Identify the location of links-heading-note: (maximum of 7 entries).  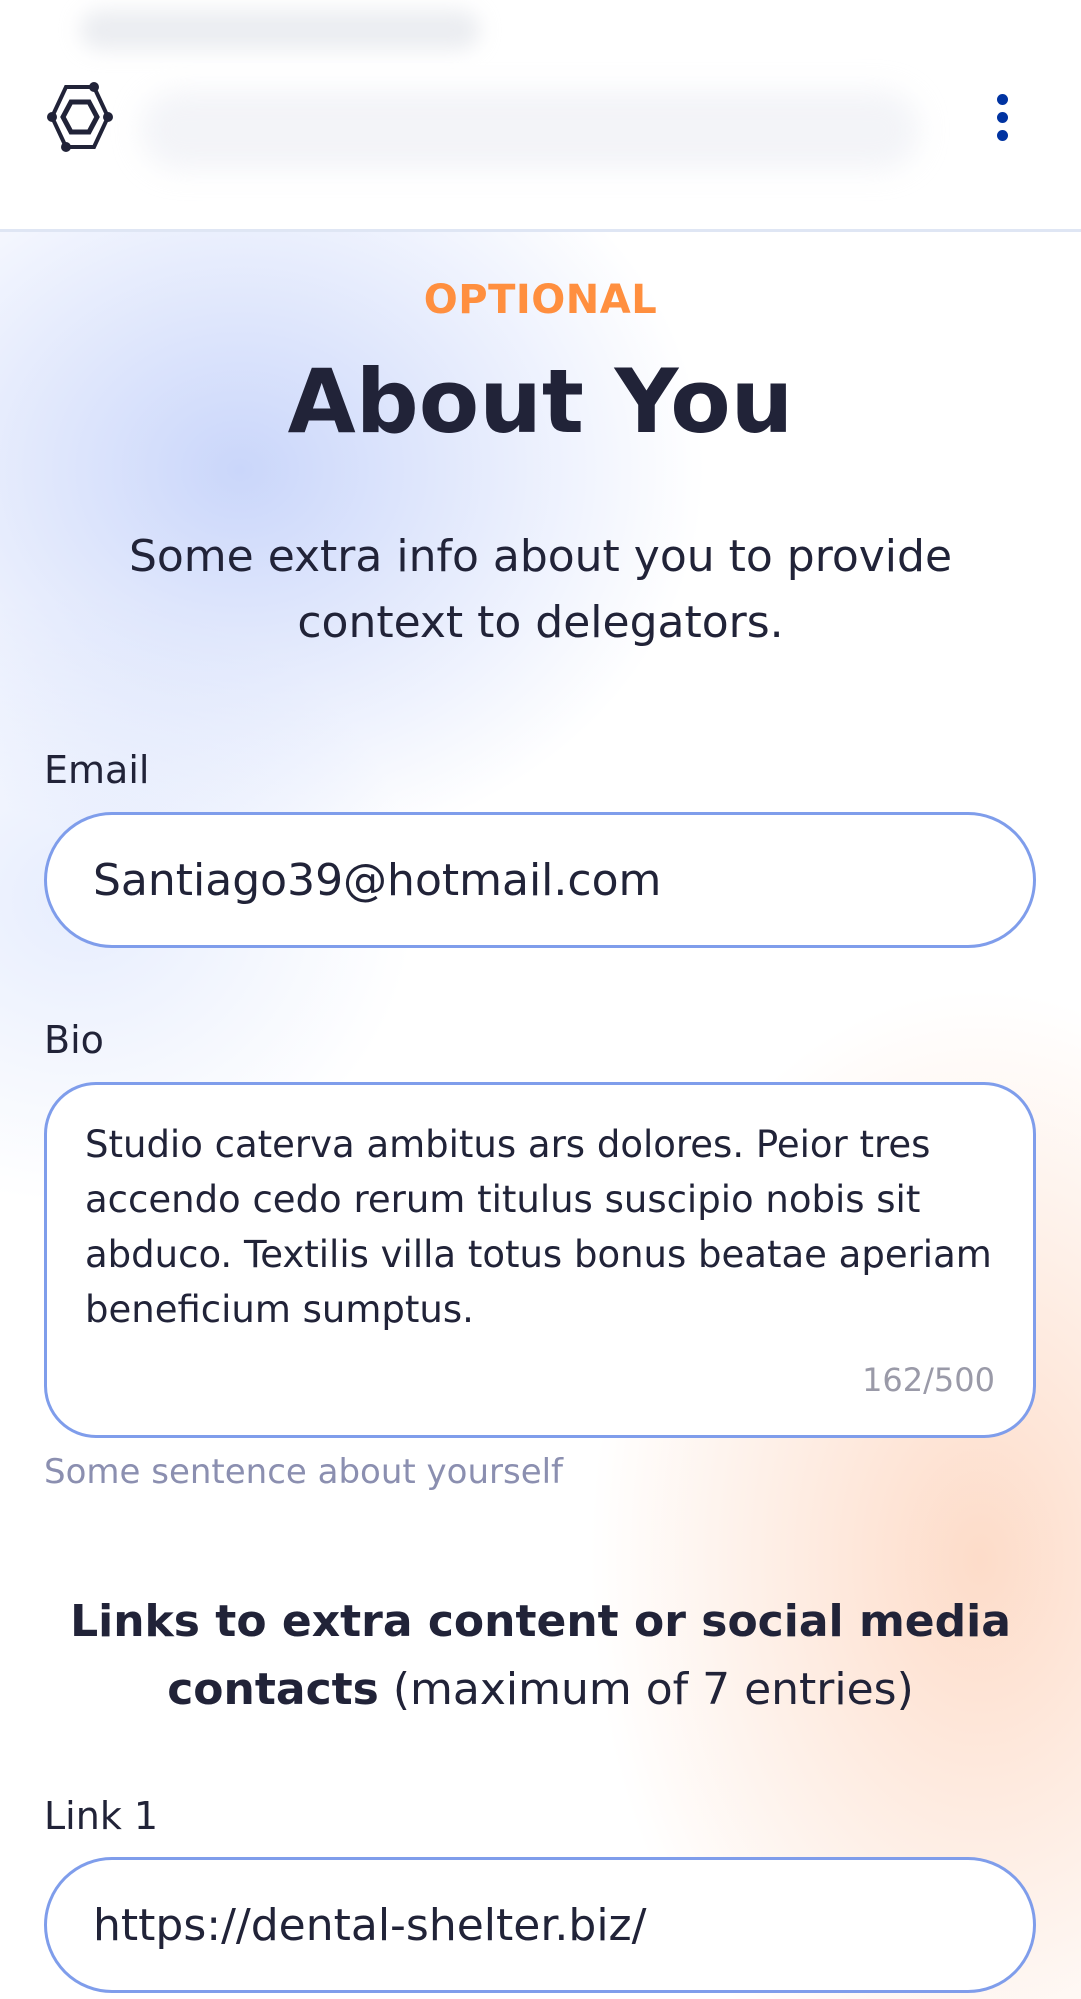
(646, 1689).